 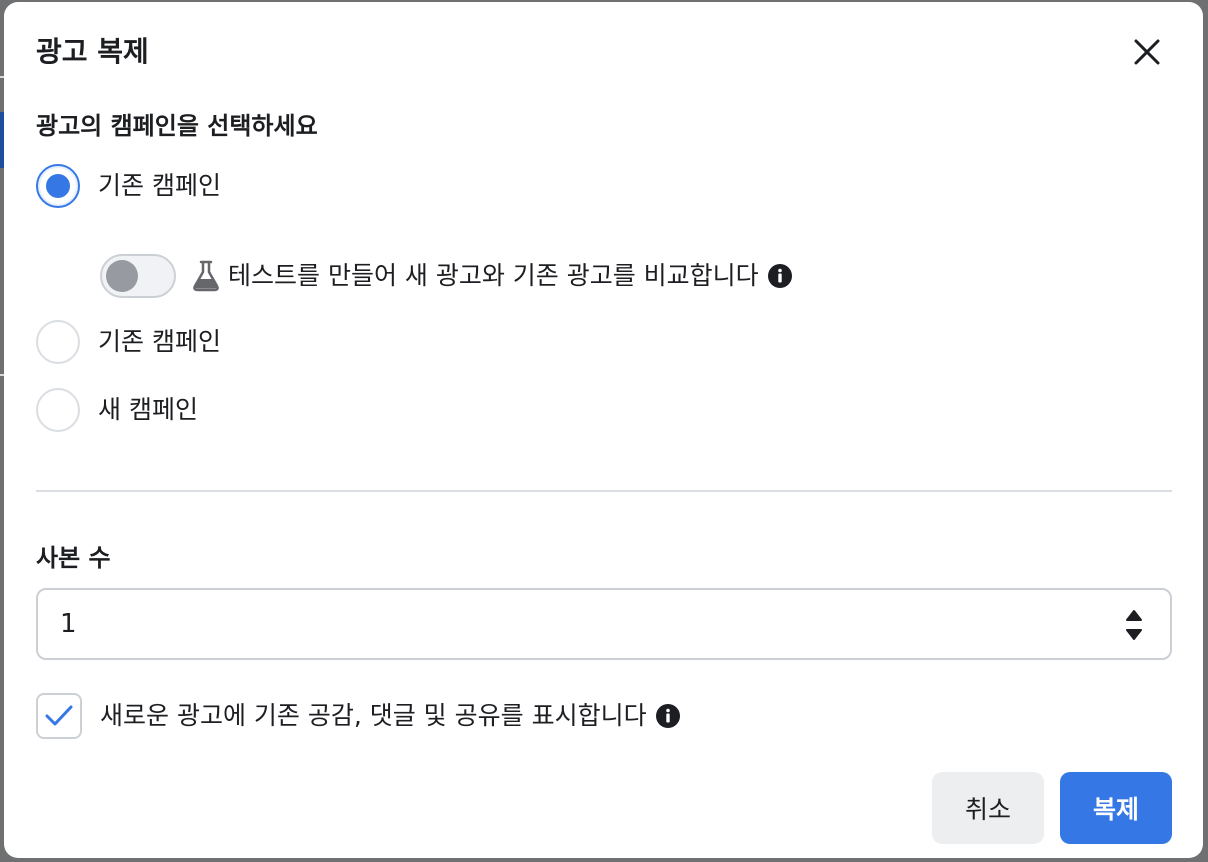 I want to click on show-engagement-label: 새로운 광고에 기존 공감, 댓글 및 공유를 표시합니다, so click(x=373, y=715).